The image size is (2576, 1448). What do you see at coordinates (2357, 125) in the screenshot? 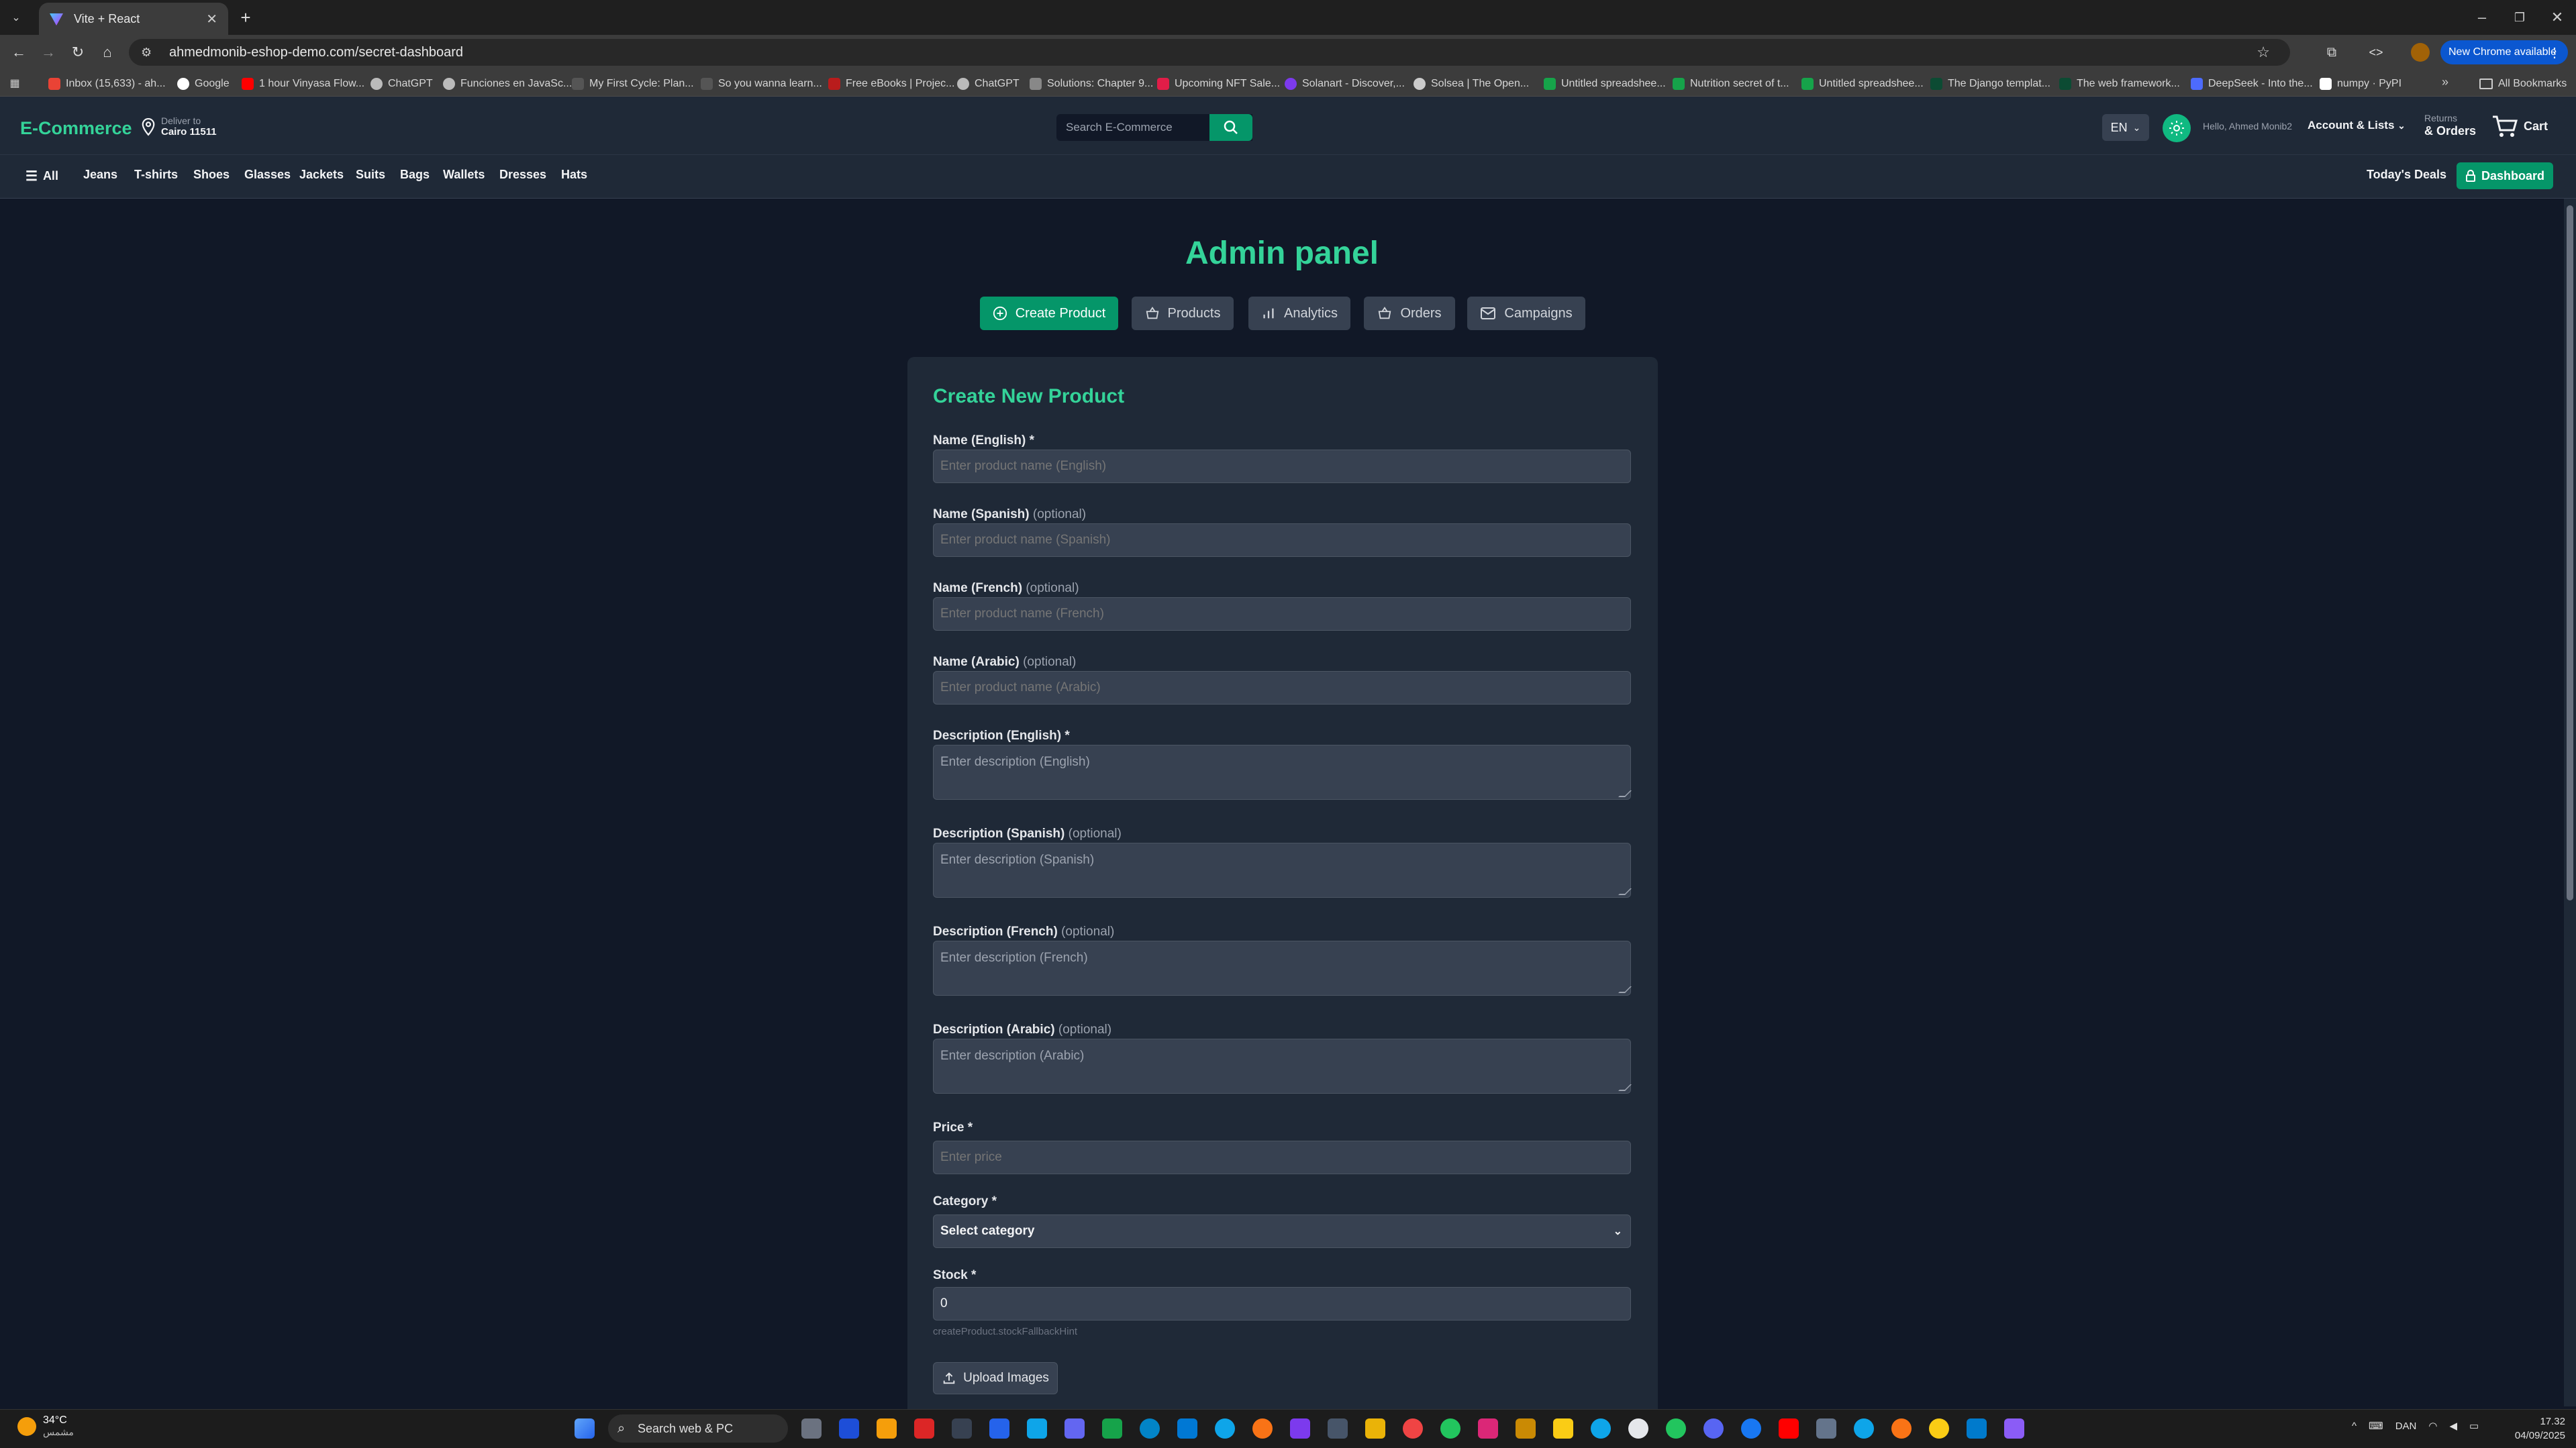
I see `account-lists-menu: Account & Lists ⌄` at bounding box center [2357, 125].